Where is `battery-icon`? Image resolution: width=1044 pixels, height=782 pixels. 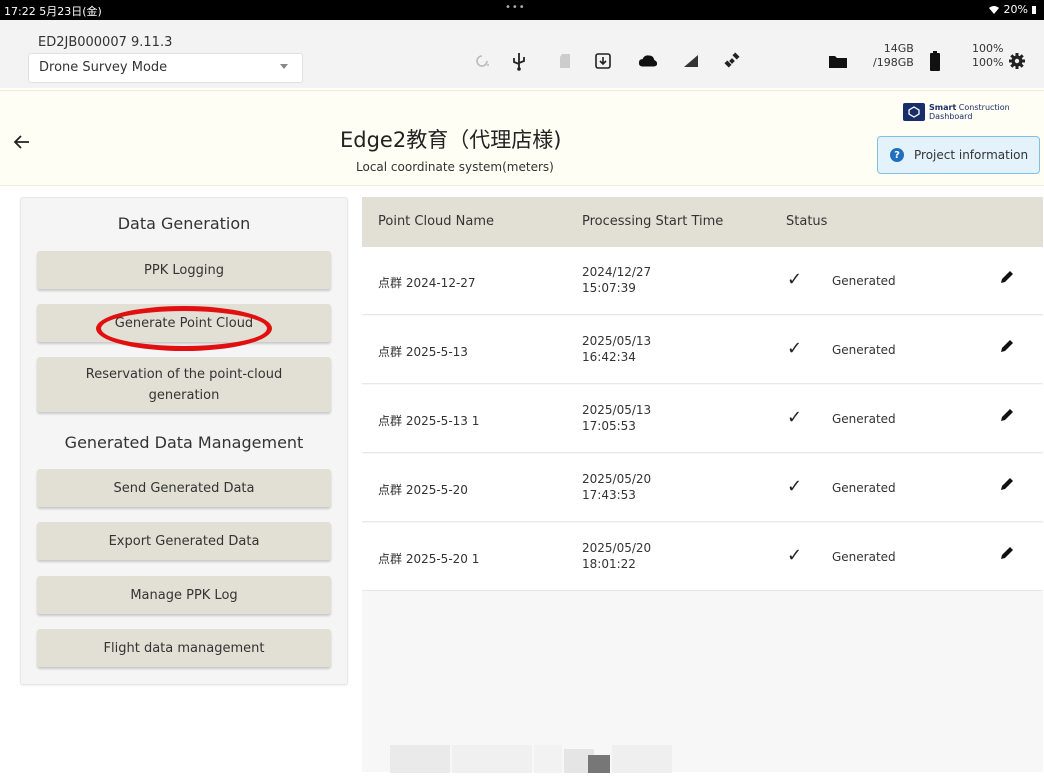 battery-icon is located at coordinates (935, 61).